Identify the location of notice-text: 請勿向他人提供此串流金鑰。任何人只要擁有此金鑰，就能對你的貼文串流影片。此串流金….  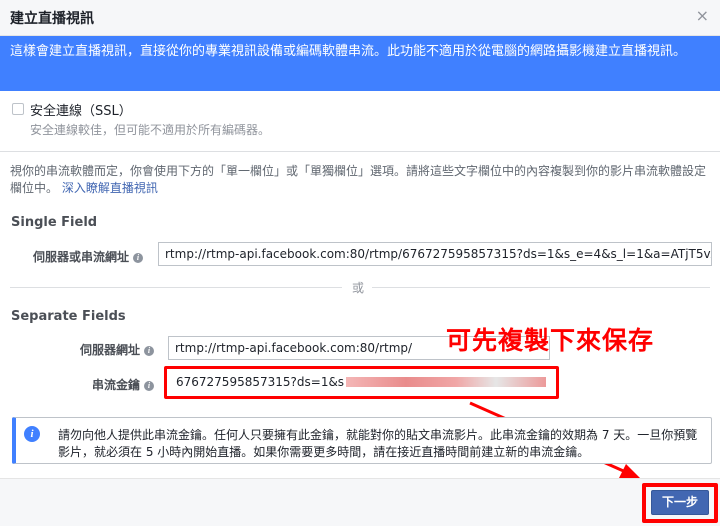
(378, 443).